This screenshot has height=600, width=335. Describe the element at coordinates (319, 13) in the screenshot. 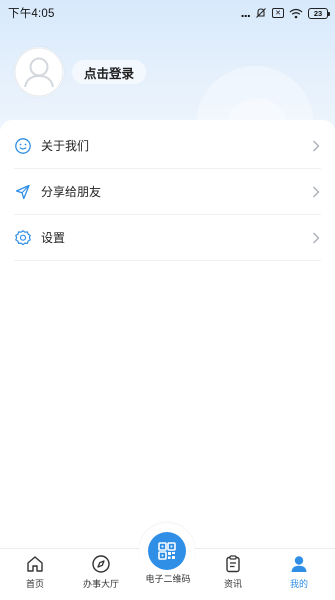

I see `battery-icon: 23` at that location.